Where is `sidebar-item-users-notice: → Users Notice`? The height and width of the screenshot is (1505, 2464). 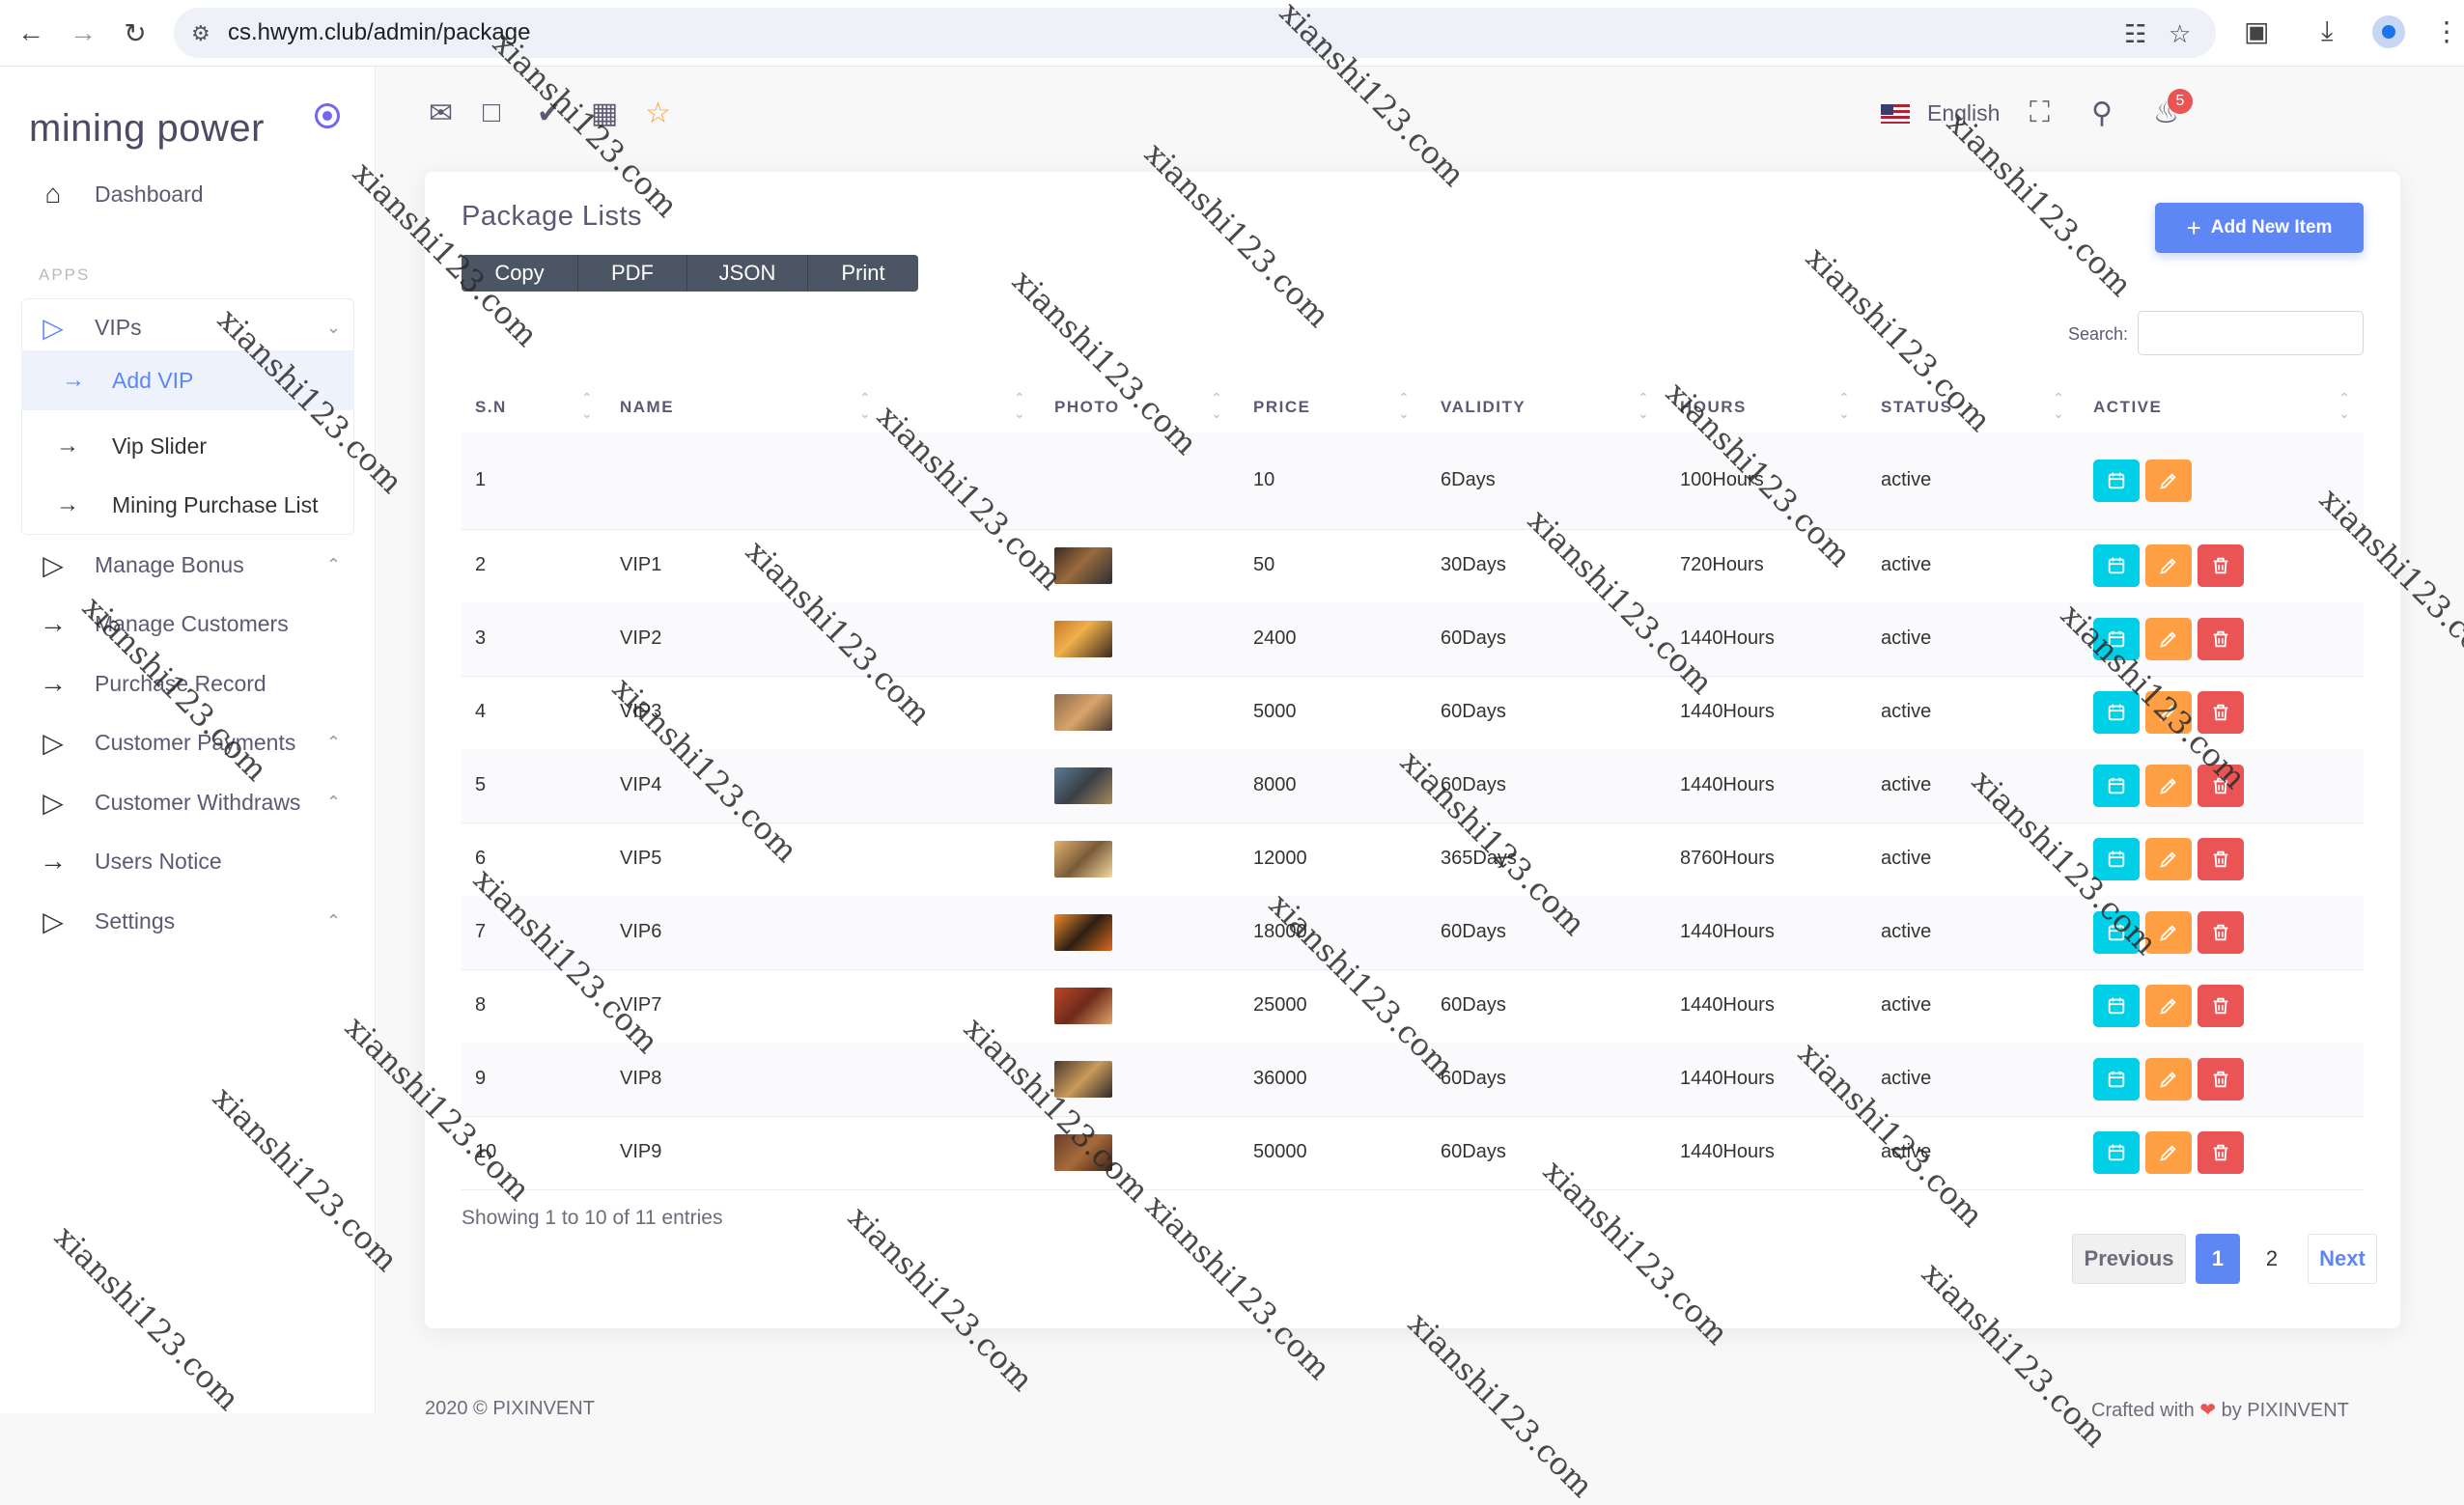 sidebar-item-users-notice: → Users Notice is located at coordinates (188, 861).